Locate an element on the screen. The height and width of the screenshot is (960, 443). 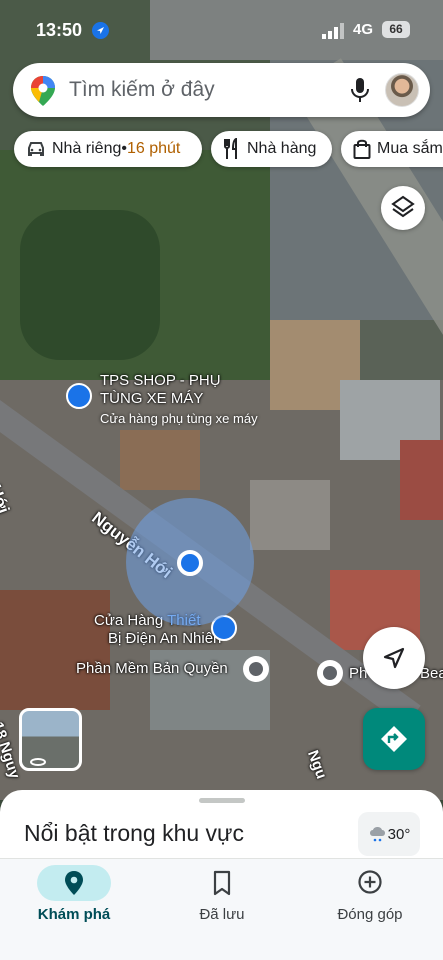
nav-explore-label: Khám phá is located at coordinates (74, 914).